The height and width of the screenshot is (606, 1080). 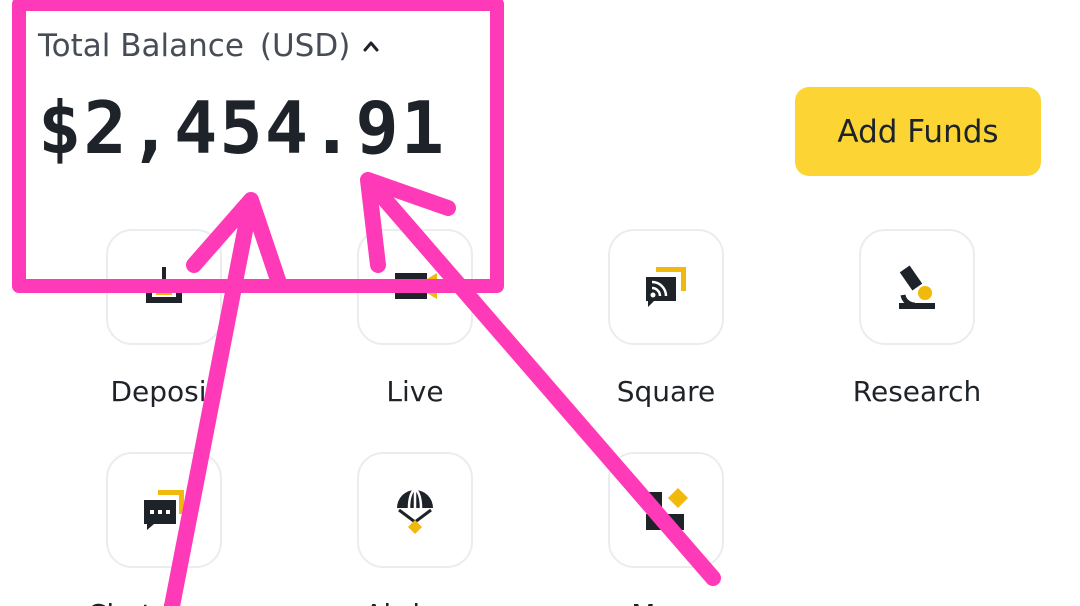 I want to click on chat-room-icon-box, so click(x=164, y=510).